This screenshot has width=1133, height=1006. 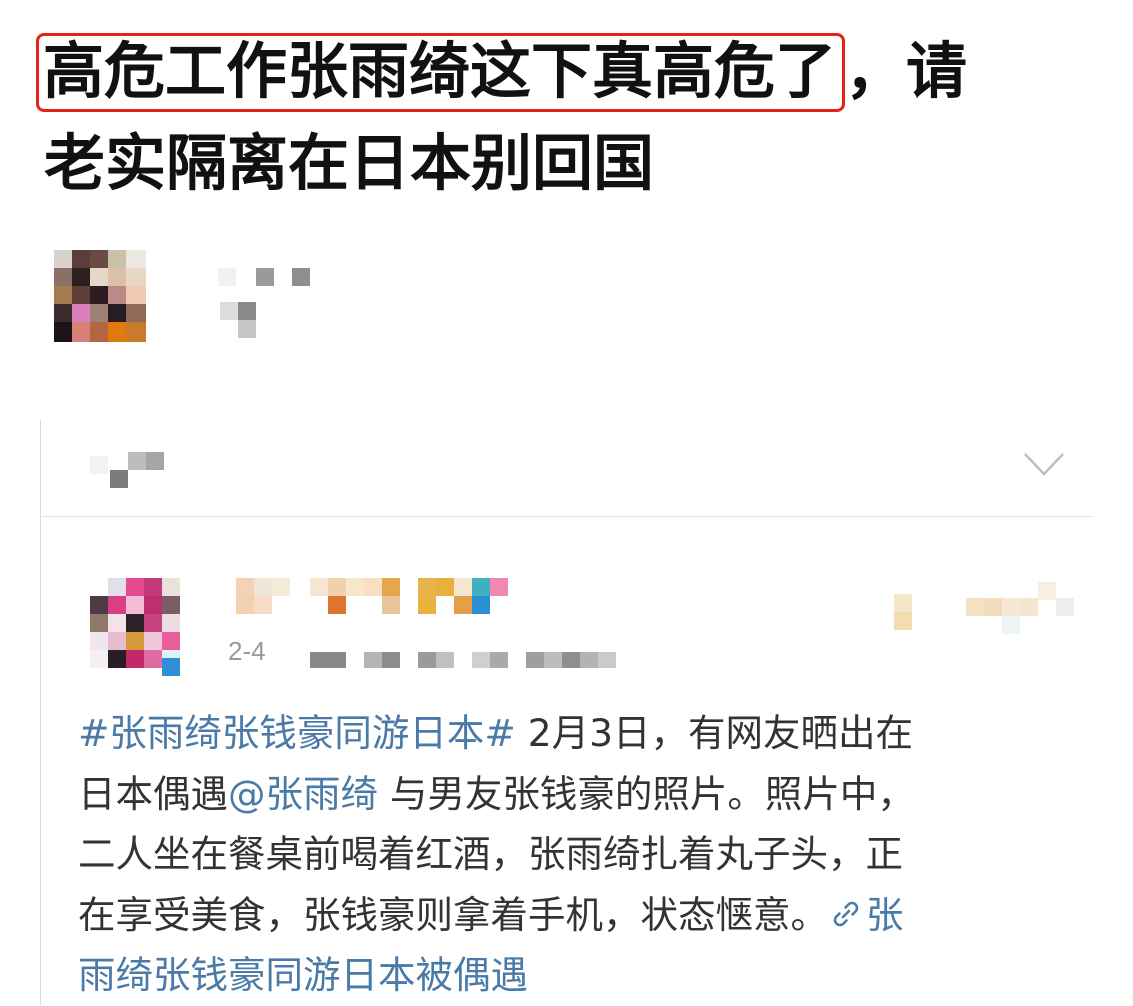 I want to click on author-avatar-blurred, so click(x=138, y=627).